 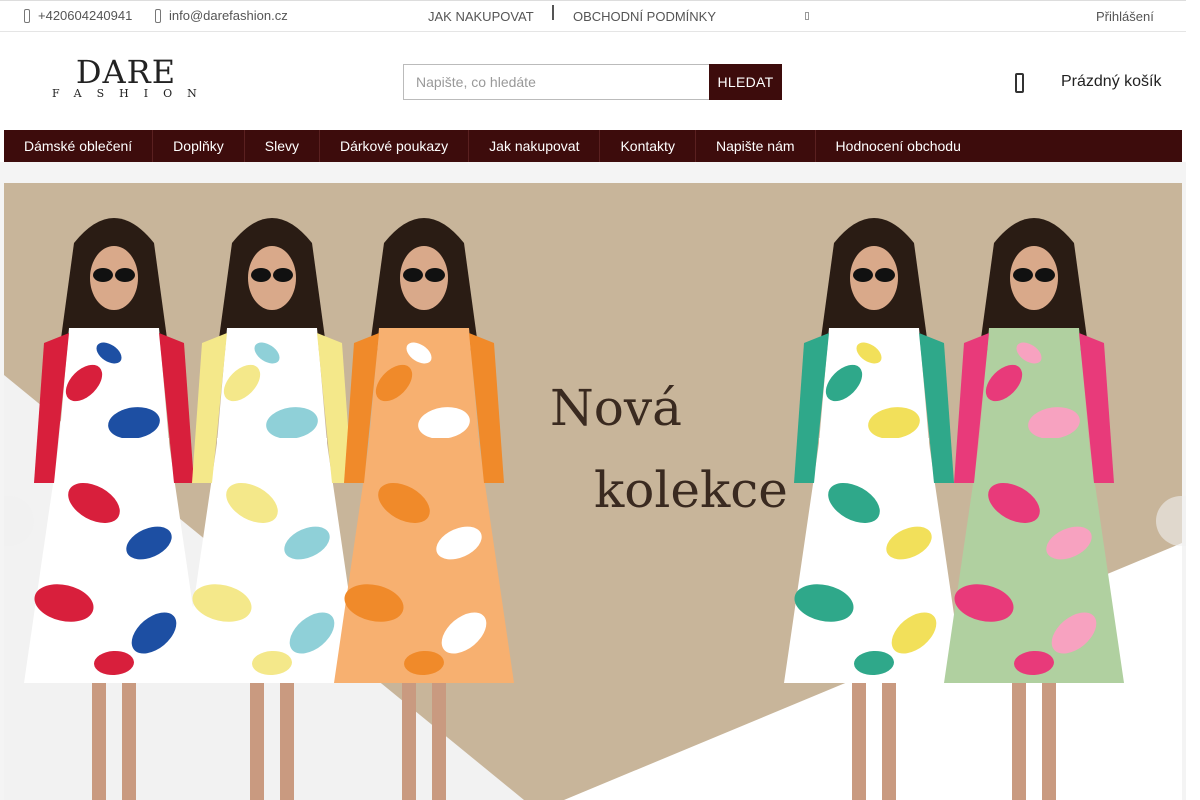 I want to click on logo: DARE FASHION, so click(x=126, y=78).